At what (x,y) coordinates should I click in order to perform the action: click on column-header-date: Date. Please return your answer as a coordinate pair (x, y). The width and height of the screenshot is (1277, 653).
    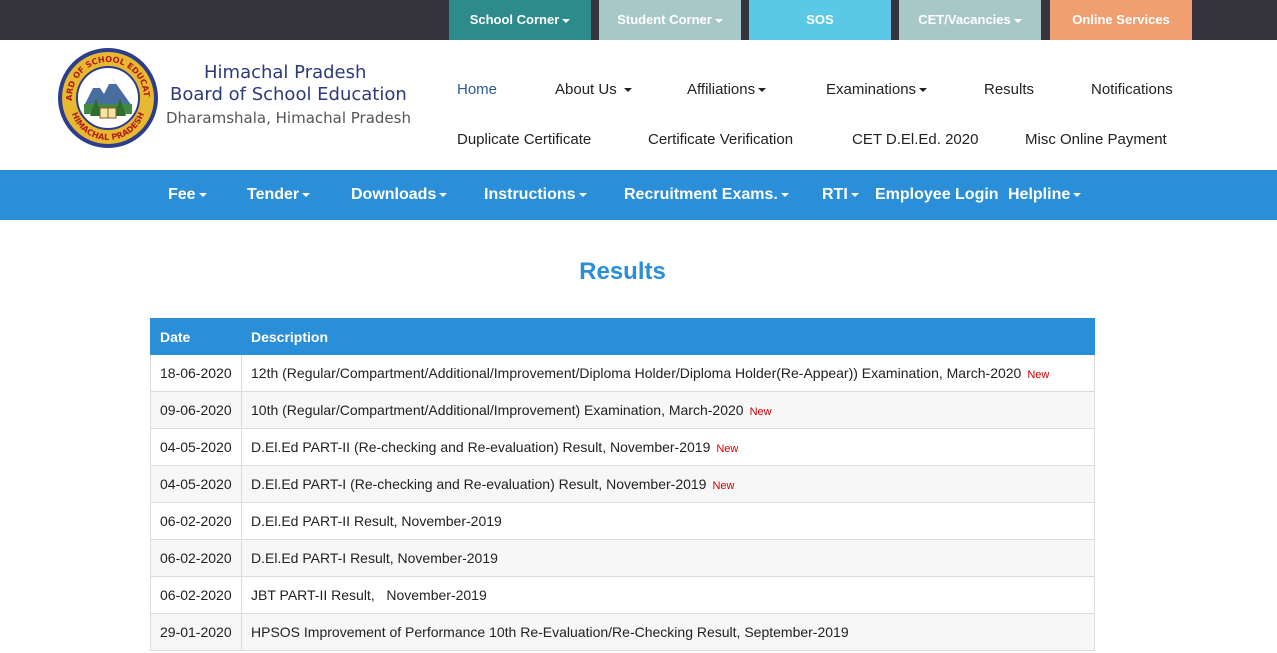
    Looking at the image, I should click on (196, 336).